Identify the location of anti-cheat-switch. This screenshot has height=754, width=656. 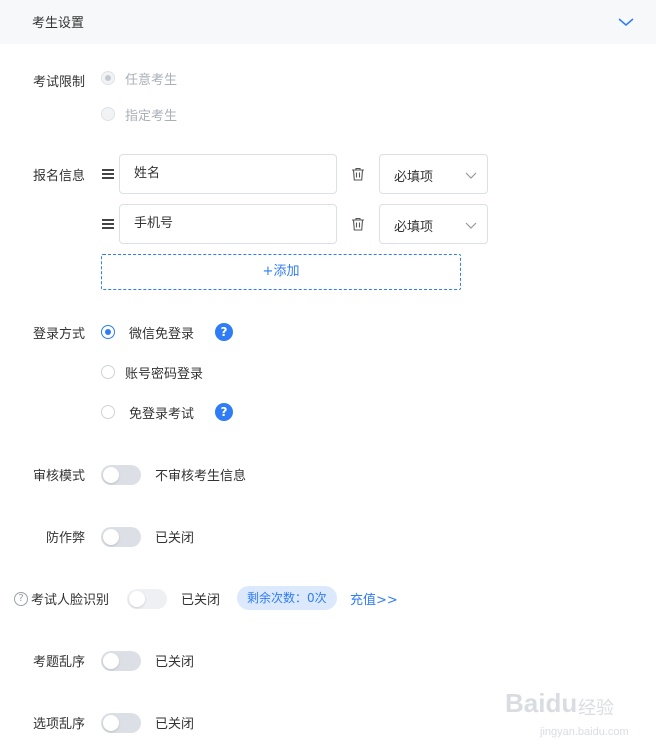
(121, 537).